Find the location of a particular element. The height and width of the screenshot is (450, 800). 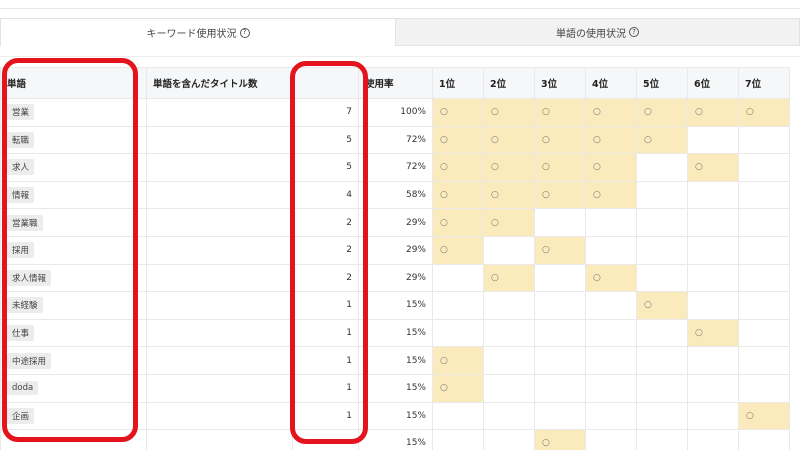

rate-cell: 58% is located at coordinates (395, 195).